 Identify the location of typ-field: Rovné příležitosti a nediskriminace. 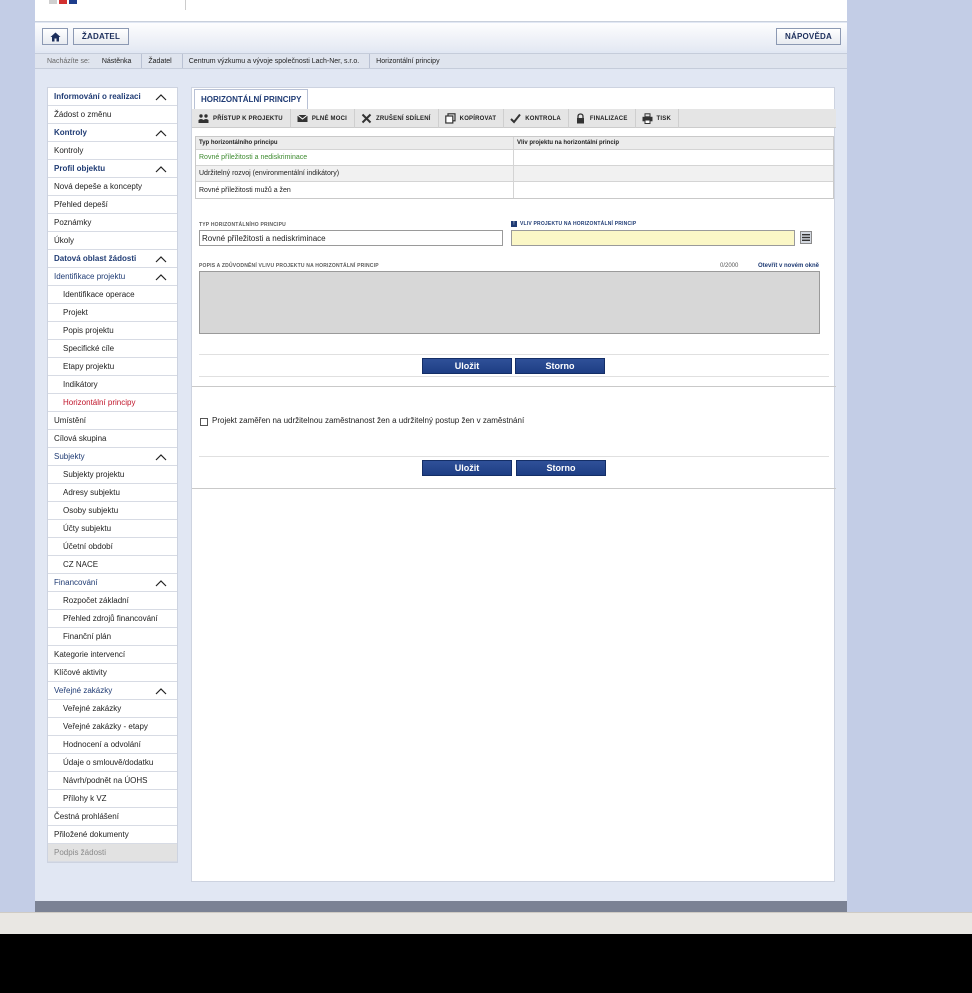
(351, 238).